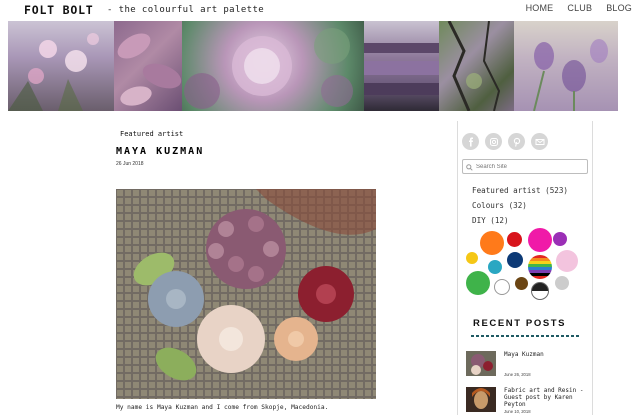 Image resolution: width=640 pixels, height=415 pixels. What do you see at coordinates (470, 141) in the screenshot?
I see `facebook-icon` at bounding box center [470, 141].